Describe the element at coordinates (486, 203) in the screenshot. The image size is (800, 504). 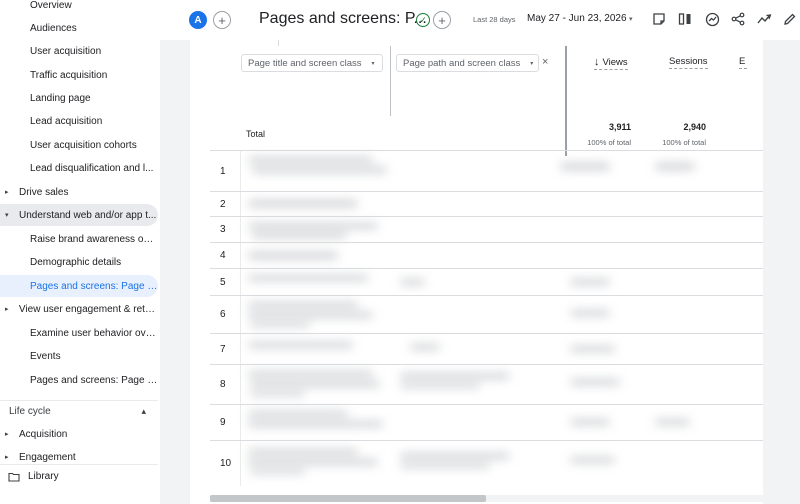
I see `table-row: 2` at that location.